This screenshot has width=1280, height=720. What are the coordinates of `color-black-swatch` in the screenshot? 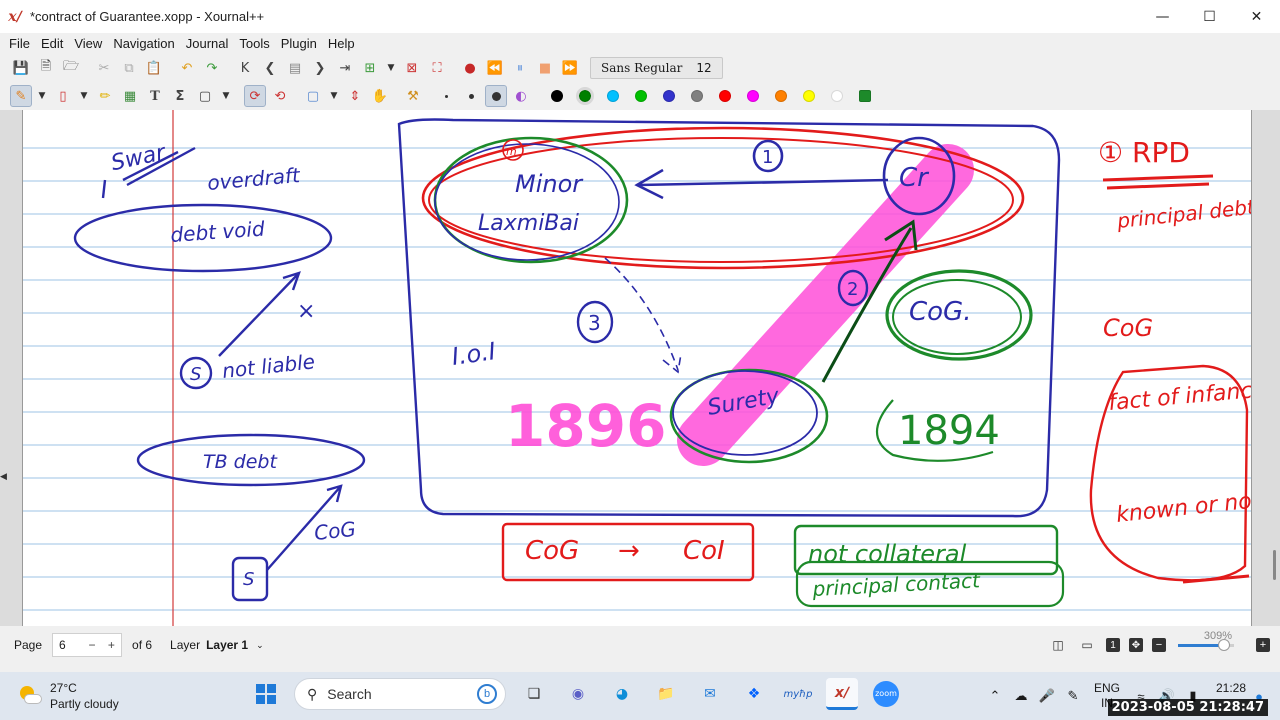 It's located at (557, 96).